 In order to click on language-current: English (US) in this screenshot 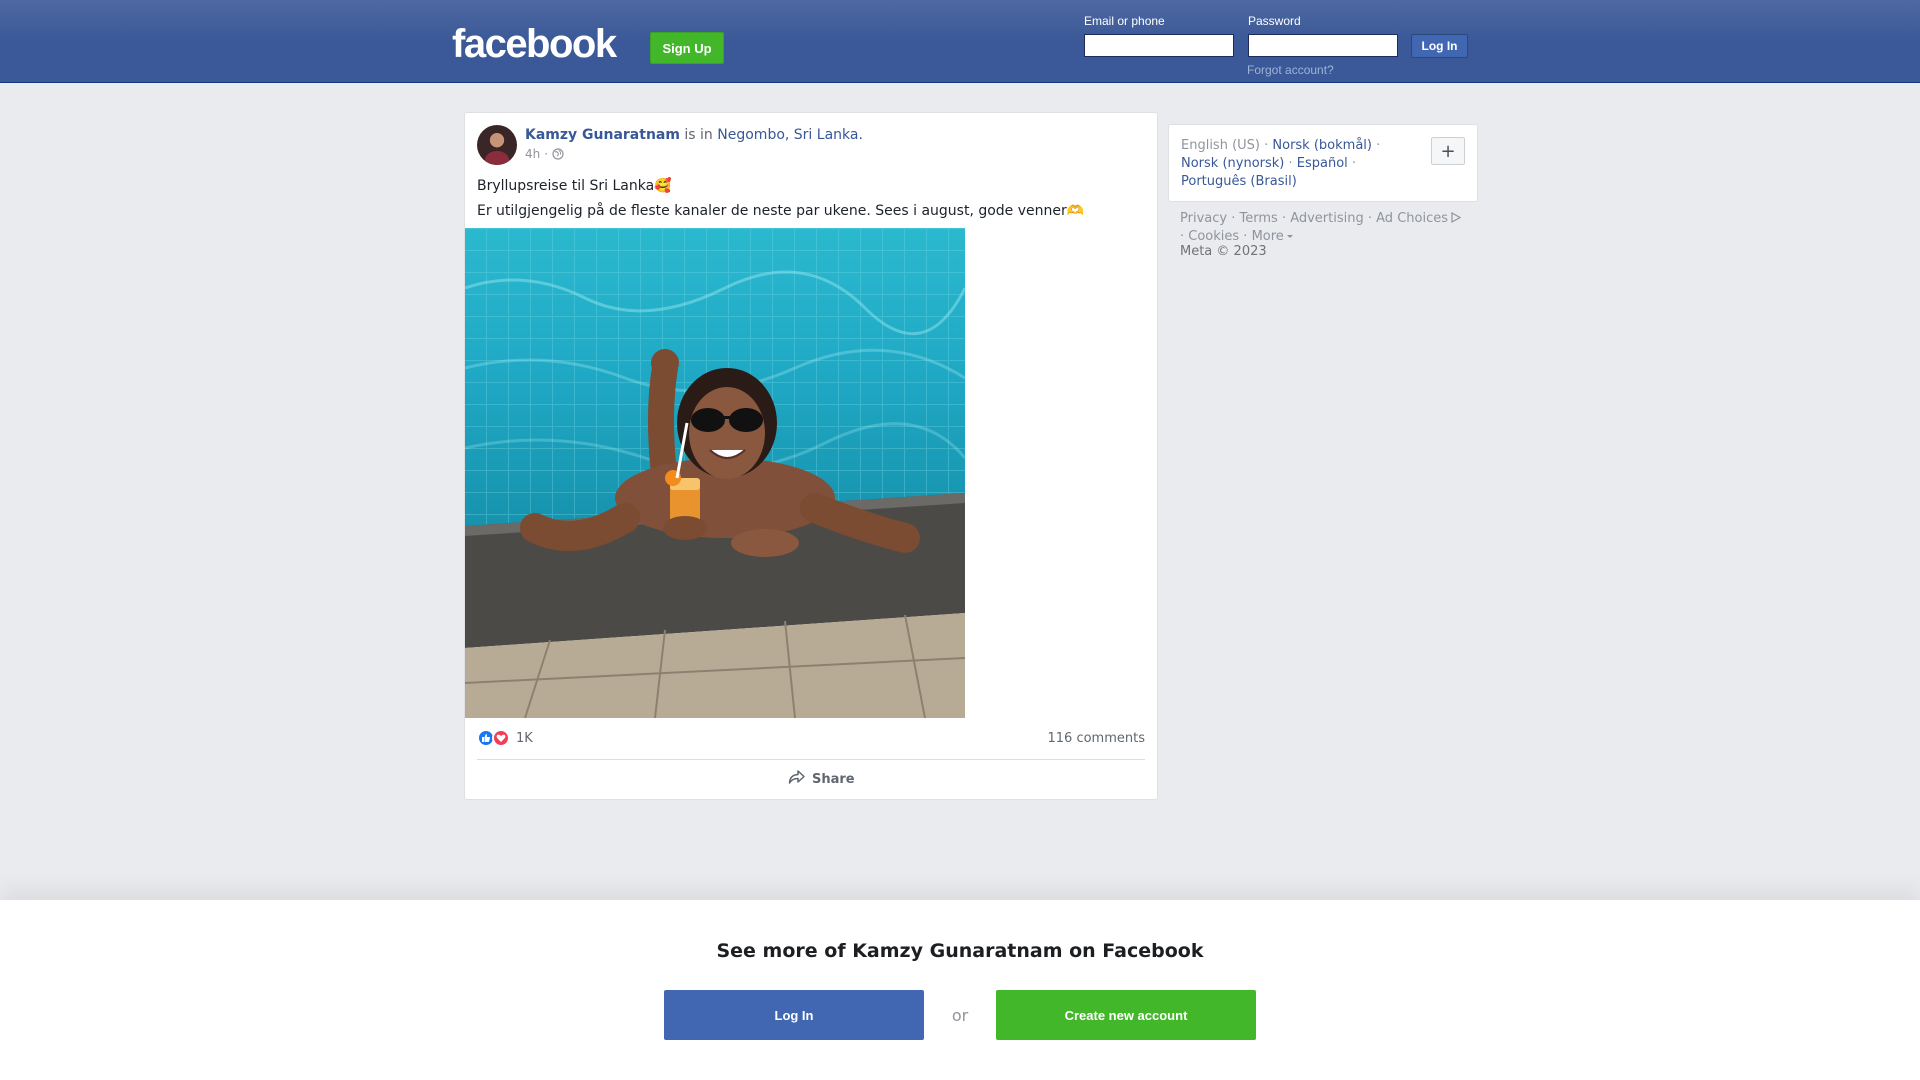, I will do `click(1220, 145)`.